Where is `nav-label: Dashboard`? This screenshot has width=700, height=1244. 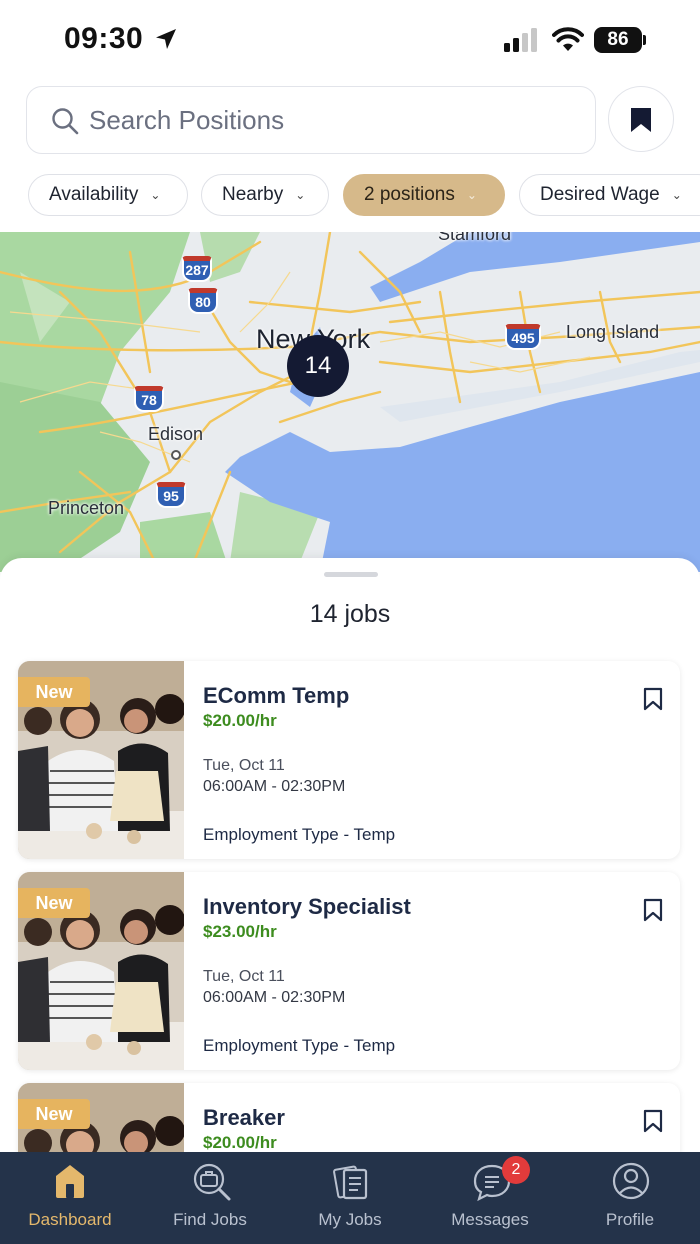
nav-label: Dashboard is located at coordinates (70, 1219).